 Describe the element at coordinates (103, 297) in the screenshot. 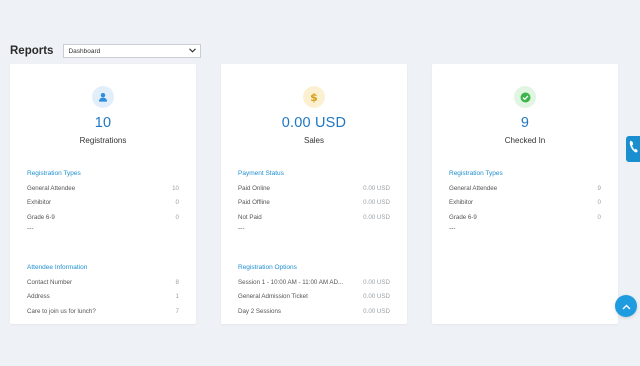

I see `list-item: Address 1` at that location.